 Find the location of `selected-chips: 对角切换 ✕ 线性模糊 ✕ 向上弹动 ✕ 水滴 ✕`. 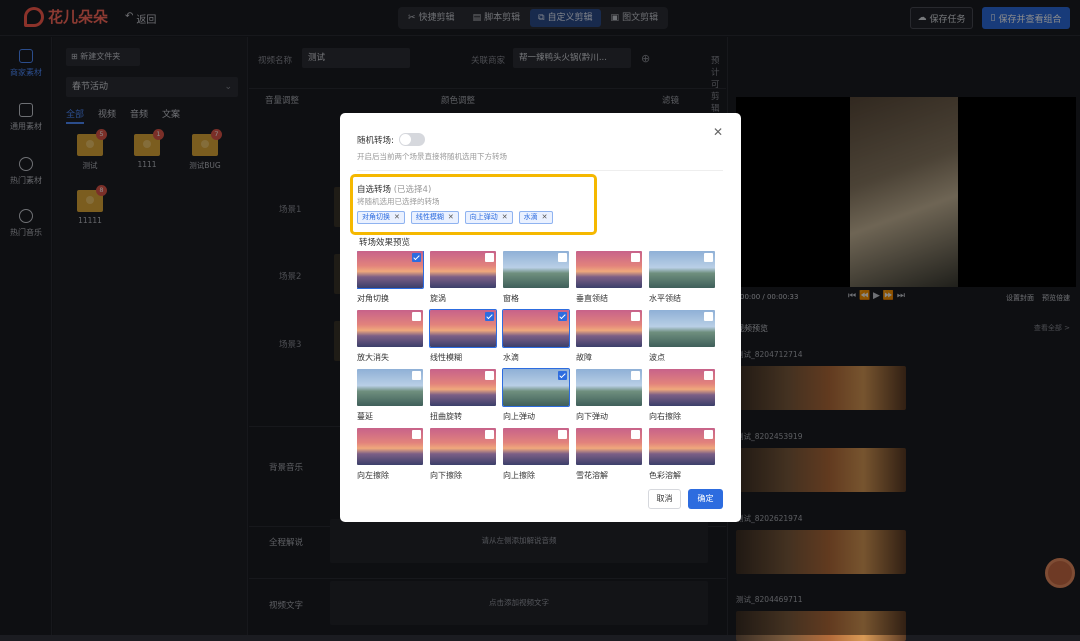

selected-chips: 对角切换 ✕ 线性模糊 ✕ 向上弹动 ✕ 水滴 ✕ is located at coordinates (455, 217).